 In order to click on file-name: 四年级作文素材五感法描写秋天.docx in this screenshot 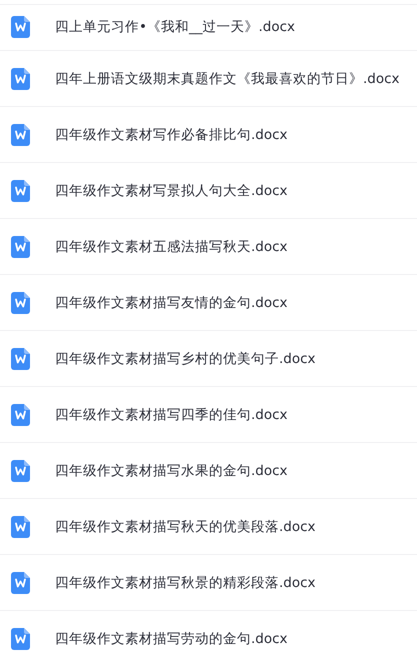, I will do `click(171, 247)`.